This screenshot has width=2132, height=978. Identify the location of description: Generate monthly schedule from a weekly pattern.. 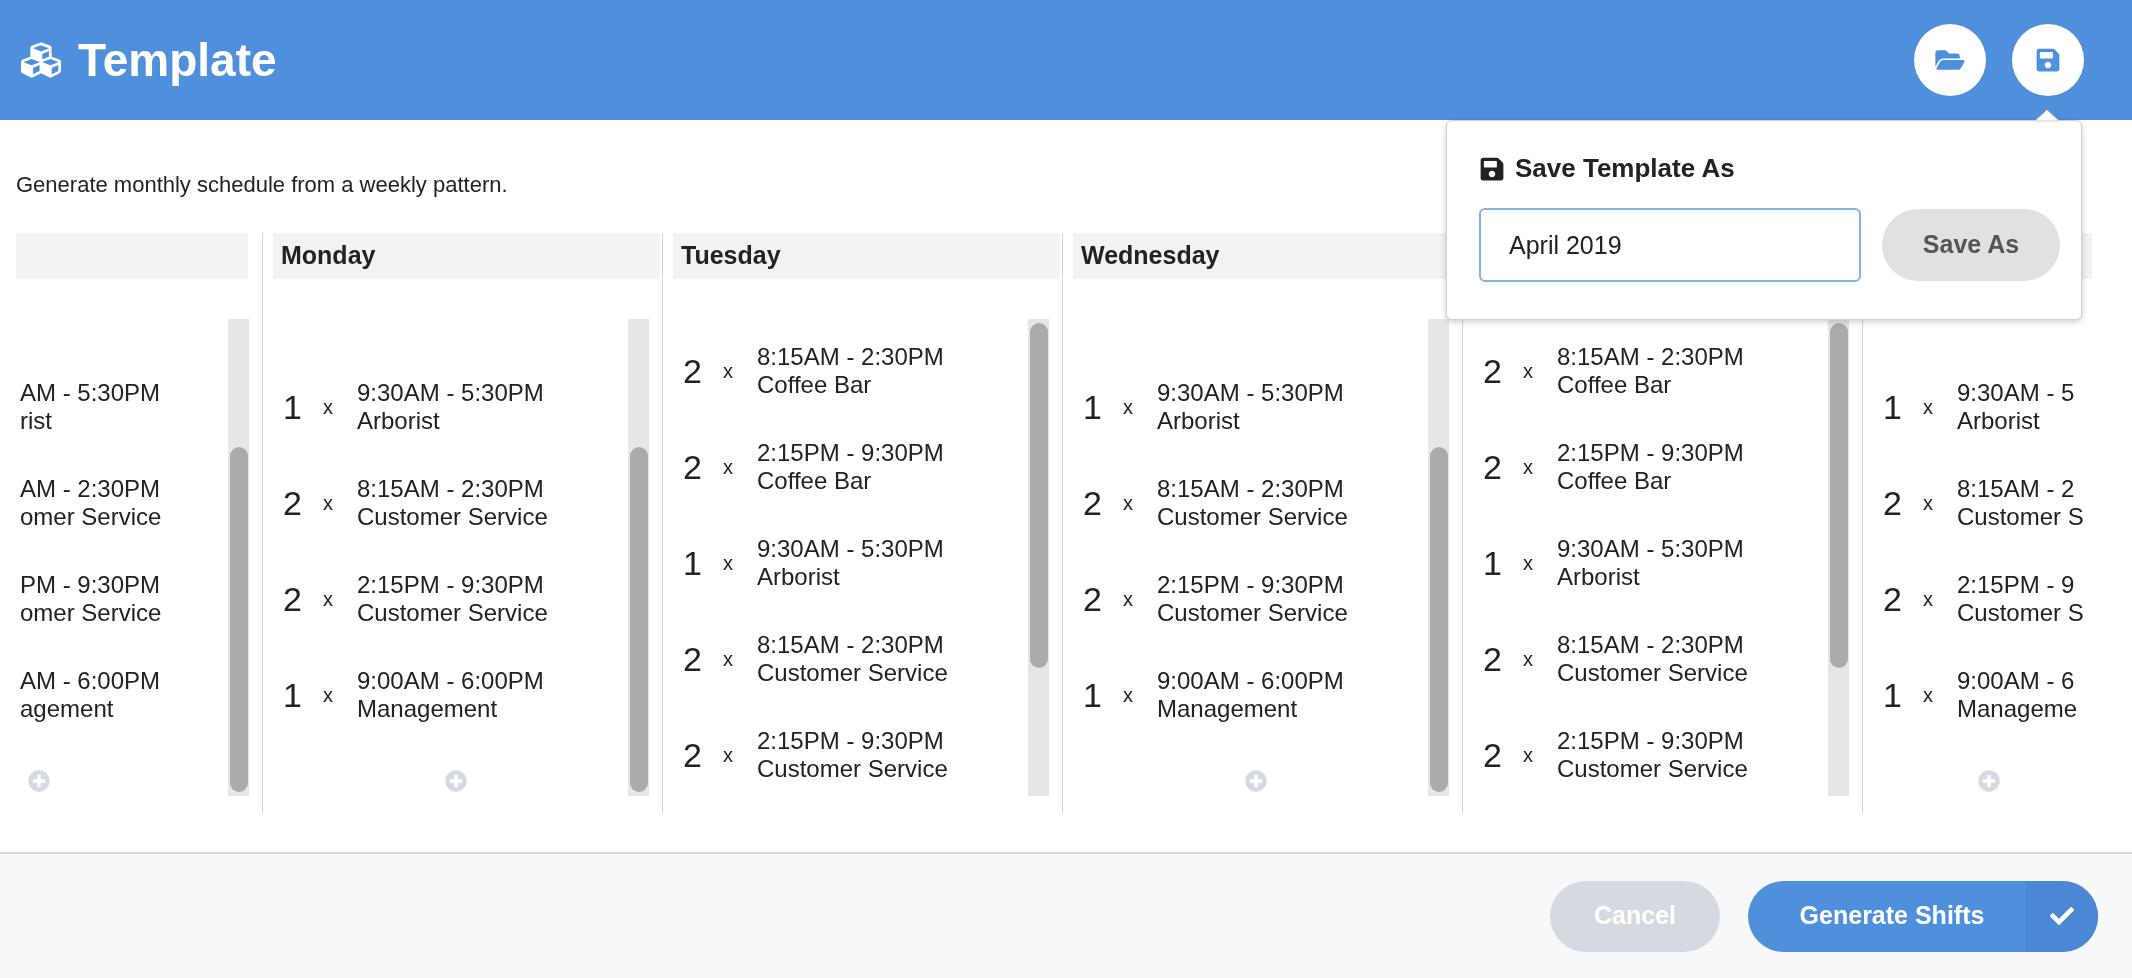
(262, 185).